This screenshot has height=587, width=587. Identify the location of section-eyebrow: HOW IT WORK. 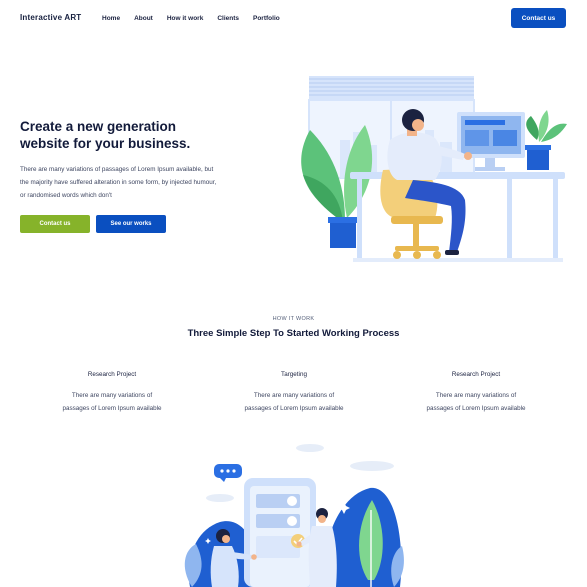
(293, 319).